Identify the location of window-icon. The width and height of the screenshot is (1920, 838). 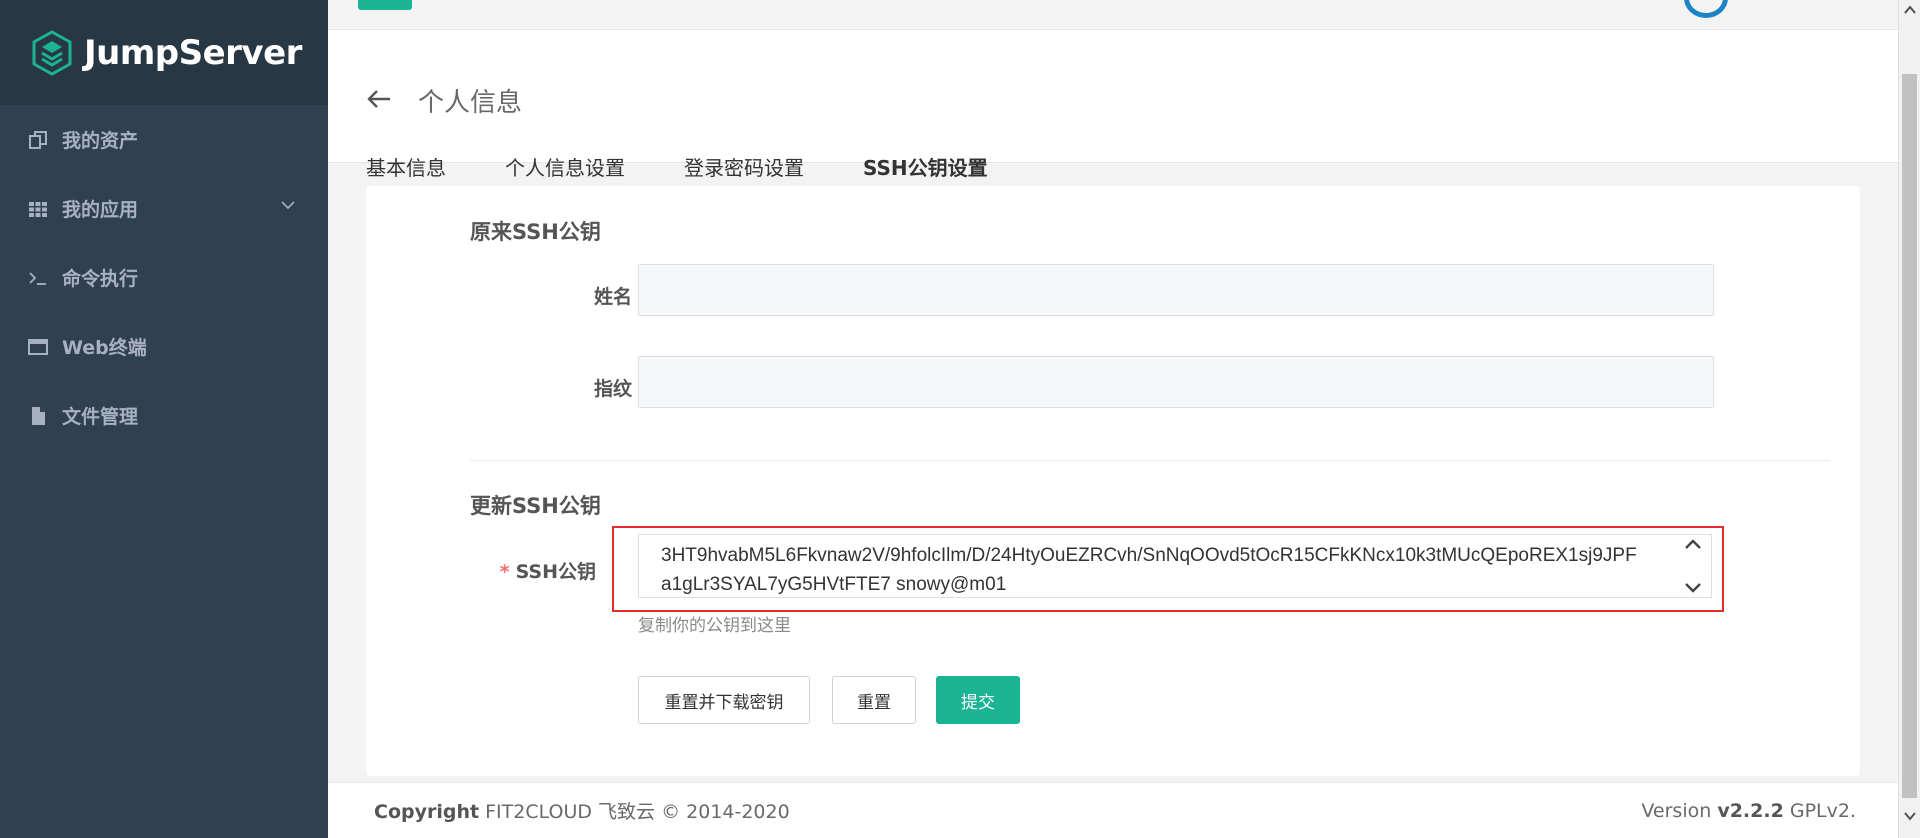
(38, 347).